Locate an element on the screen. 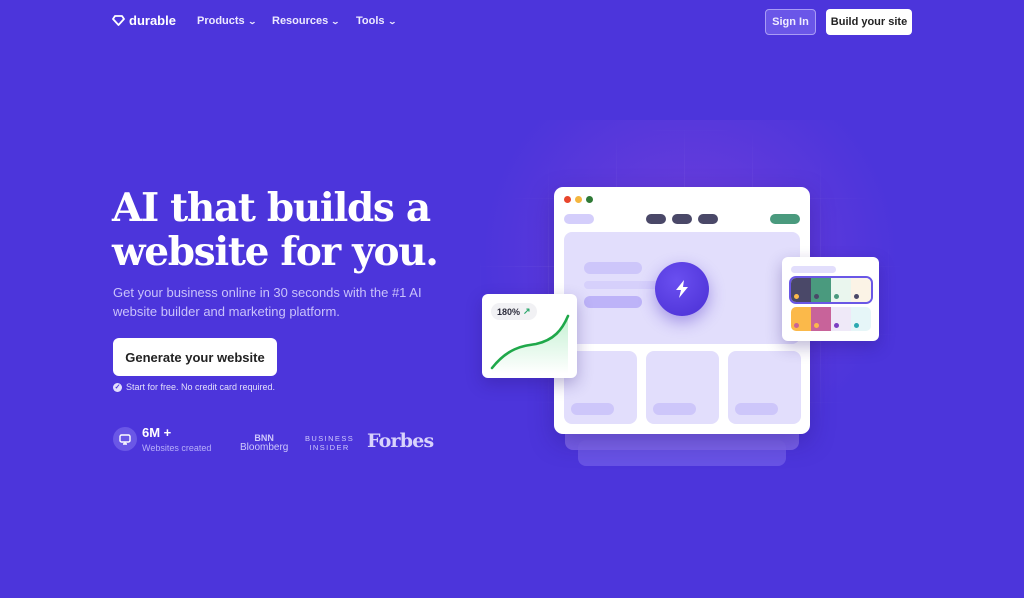 The width and height of the screenshot is (1024, 598). websites-count: 6M + is located at coordinates (157, 432).